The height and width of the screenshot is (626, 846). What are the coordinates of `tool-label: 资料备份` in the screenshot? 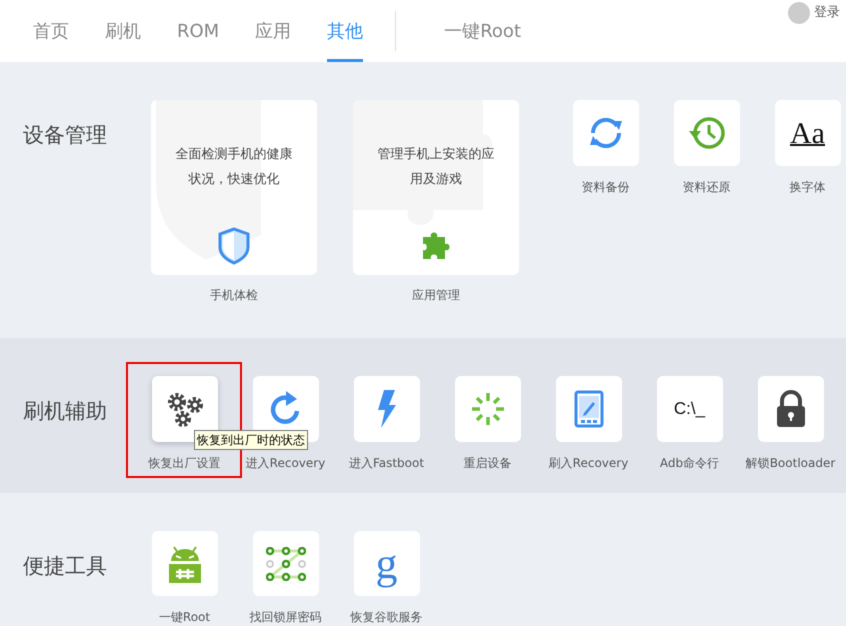 It's located at (606, 187).